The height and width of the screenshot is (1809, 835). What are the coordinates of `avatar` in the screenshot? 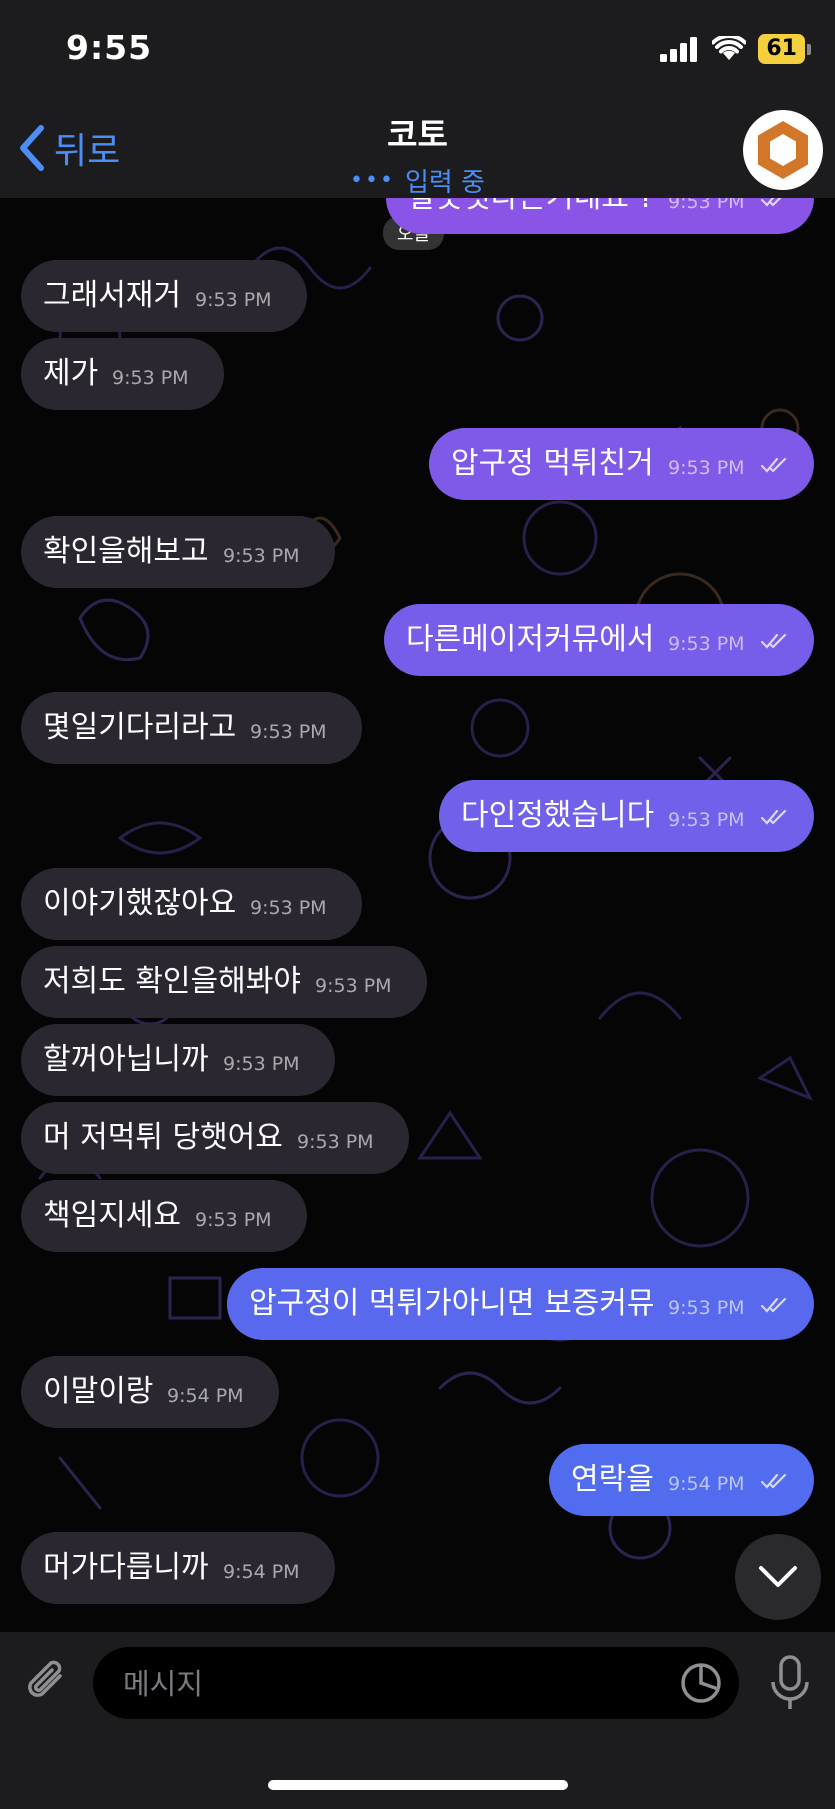 It's located at (783, 150).